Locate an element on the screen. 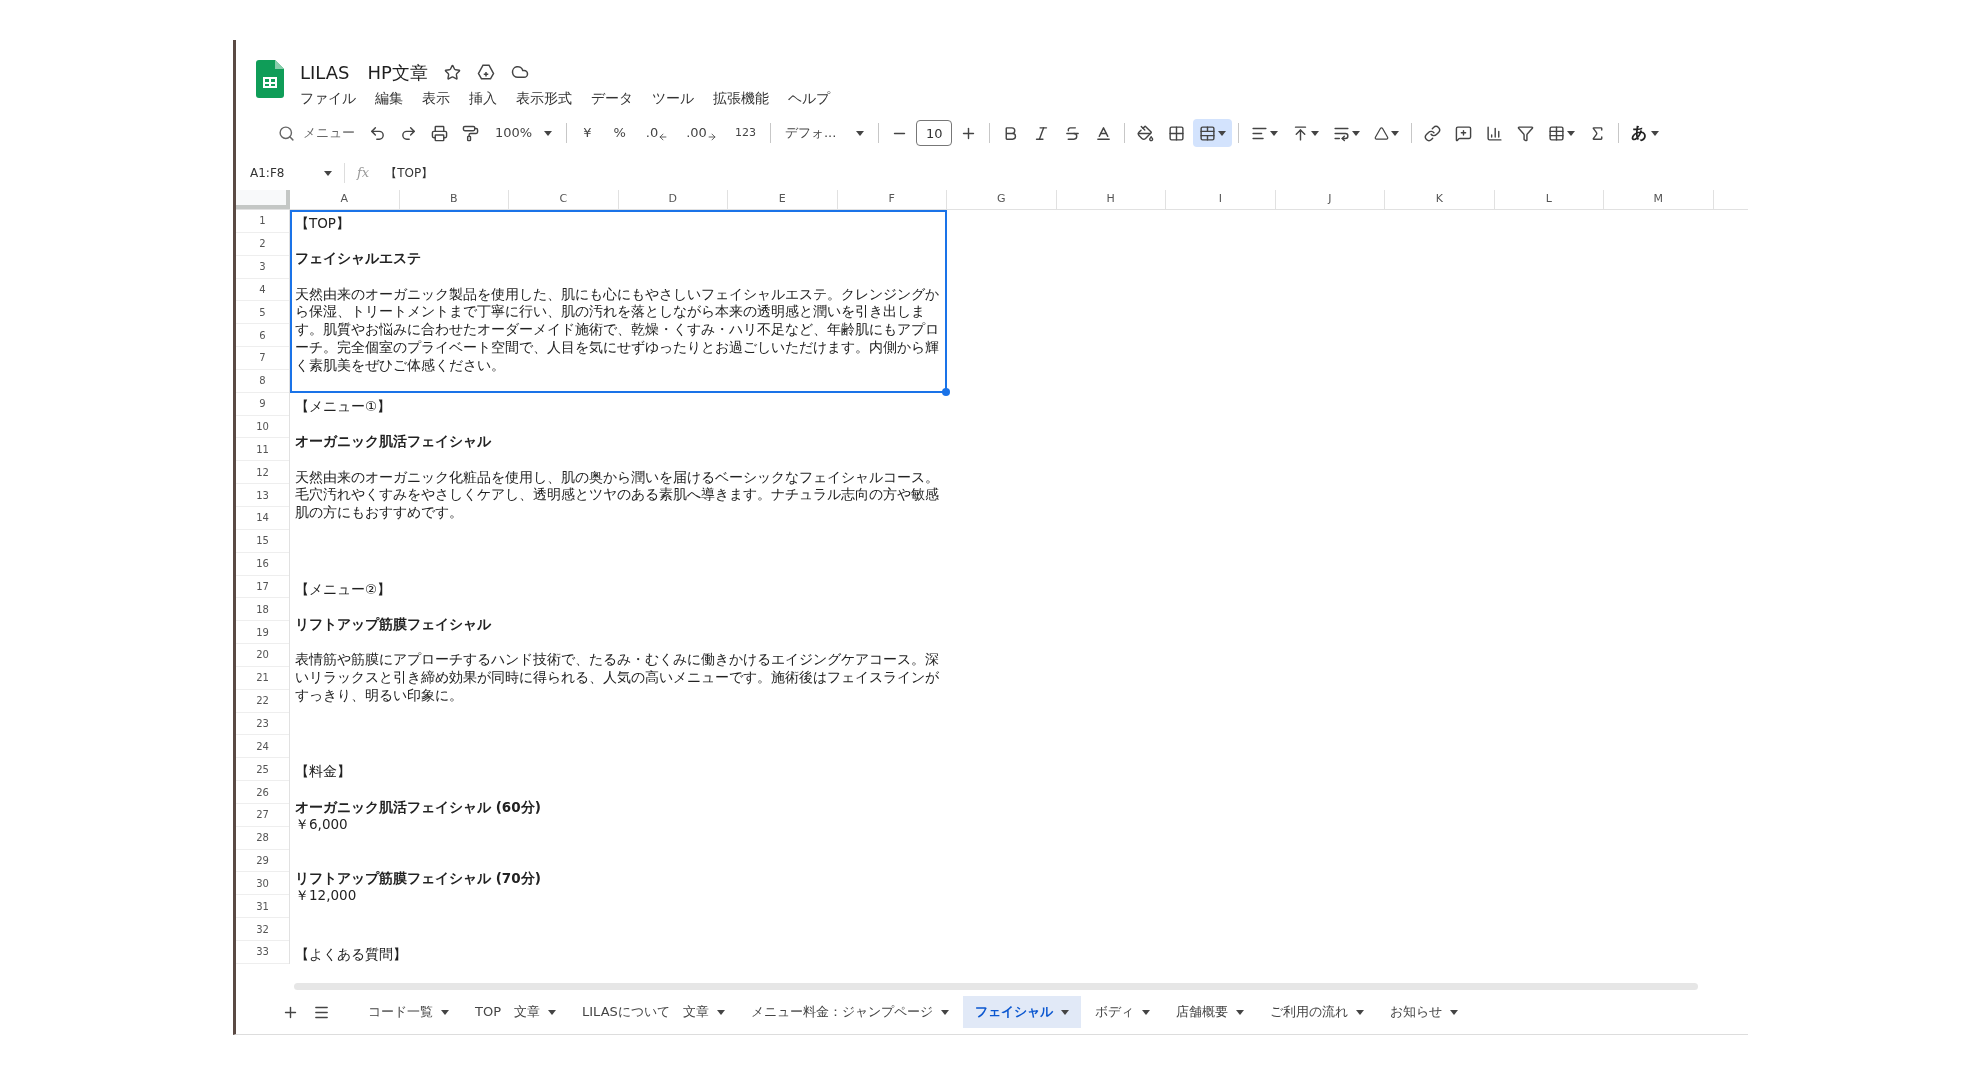 The width and height of the screenshot is (1980, 1080). column-header: A is located at coordinates (345, 199).